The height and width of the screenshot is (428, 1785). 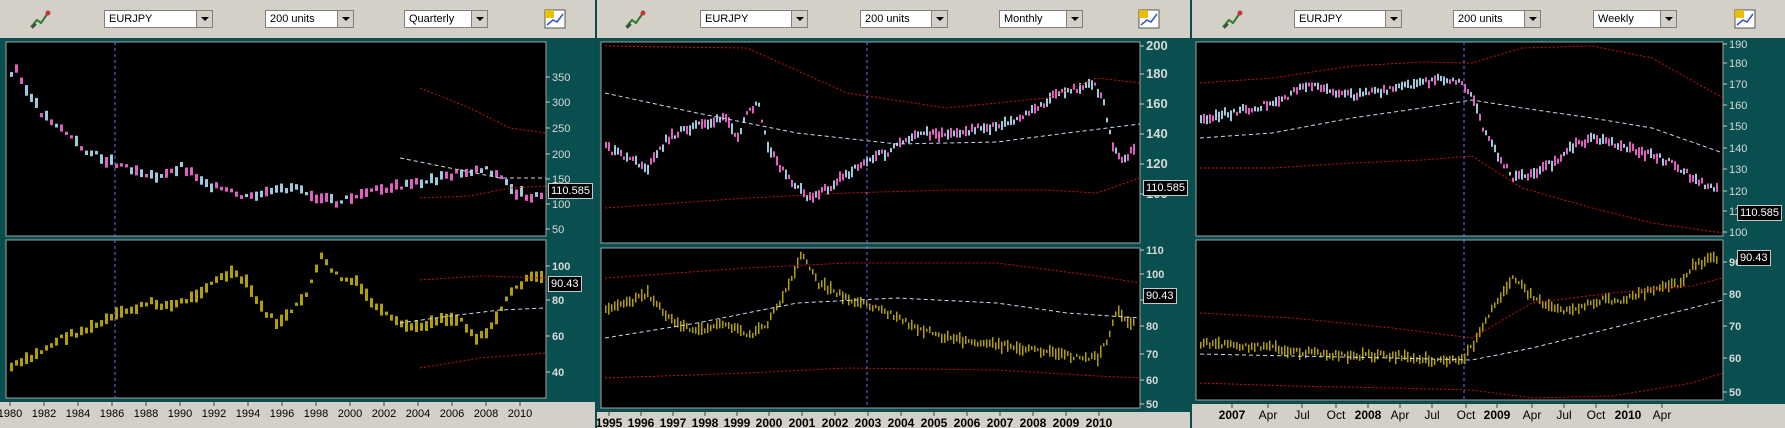 What do you see at coordinates (558, 230) in the screenshot?
I see `price-tick-label: 50` at bounding box center [558, 230].